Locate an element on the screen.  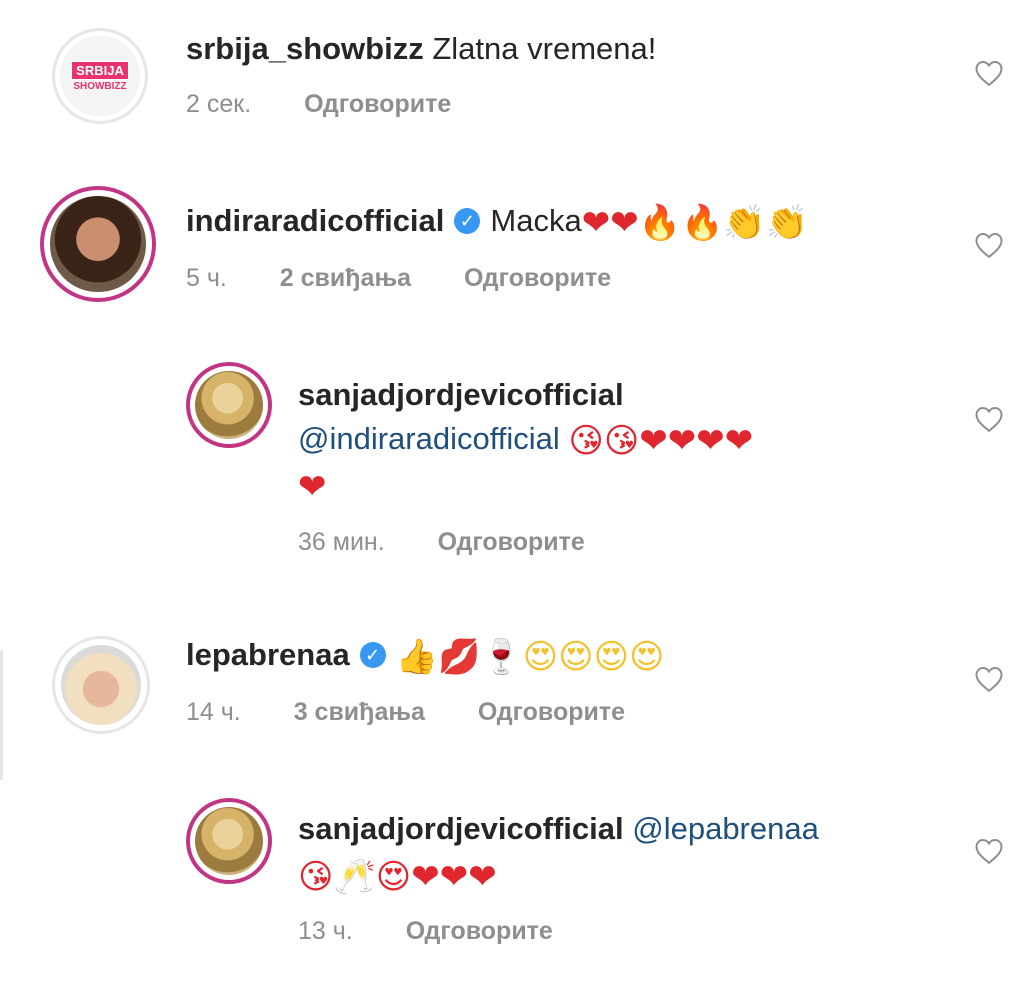
comment-emojis-continued: ❤ is located at coordinates (312, 486).